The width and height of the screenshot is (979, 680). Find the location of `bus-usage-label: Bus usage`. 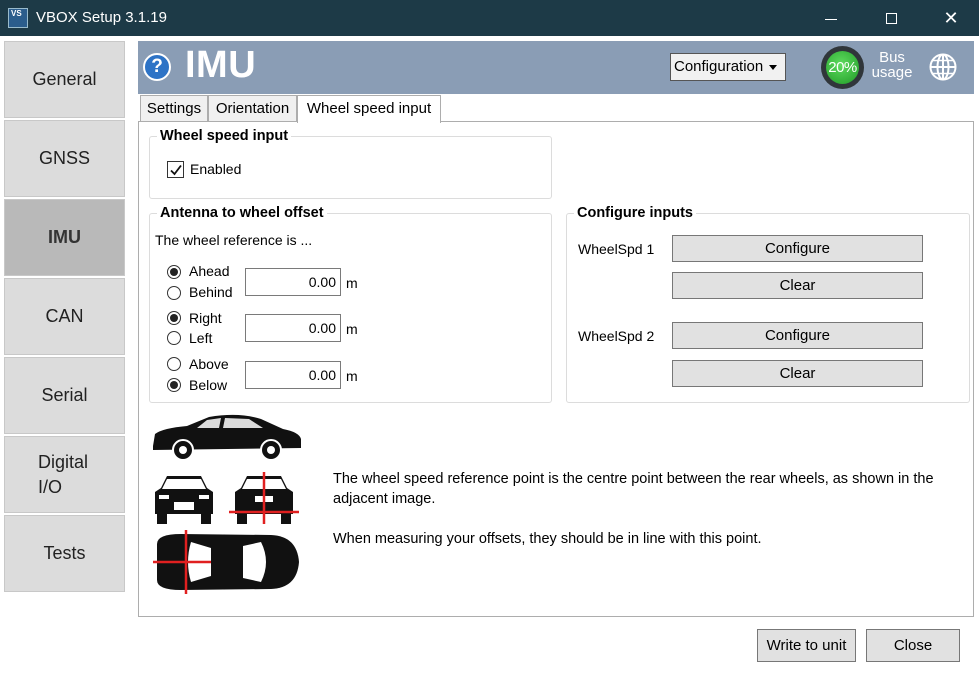

bus-usage-label: Bus usage is located at coordinates (892, 65).